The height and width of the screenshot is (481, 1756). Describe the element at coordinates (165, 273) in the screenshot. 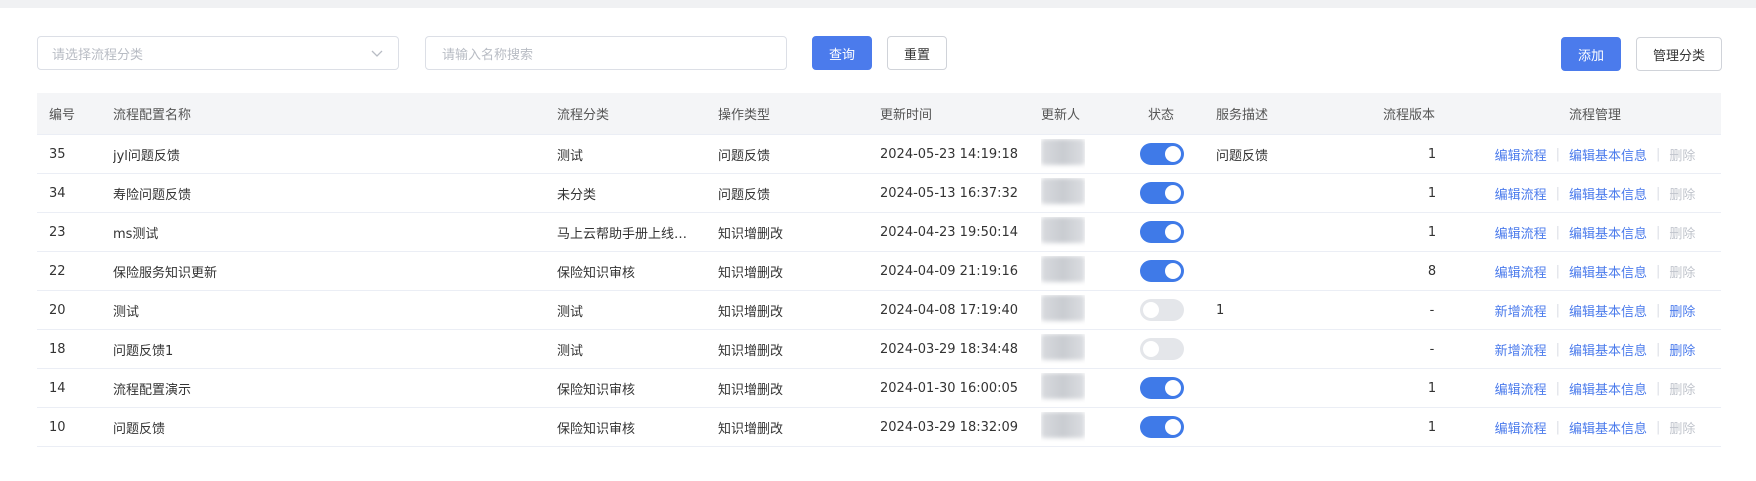

I see `cell-name: 保险服务知识更新` at that location.